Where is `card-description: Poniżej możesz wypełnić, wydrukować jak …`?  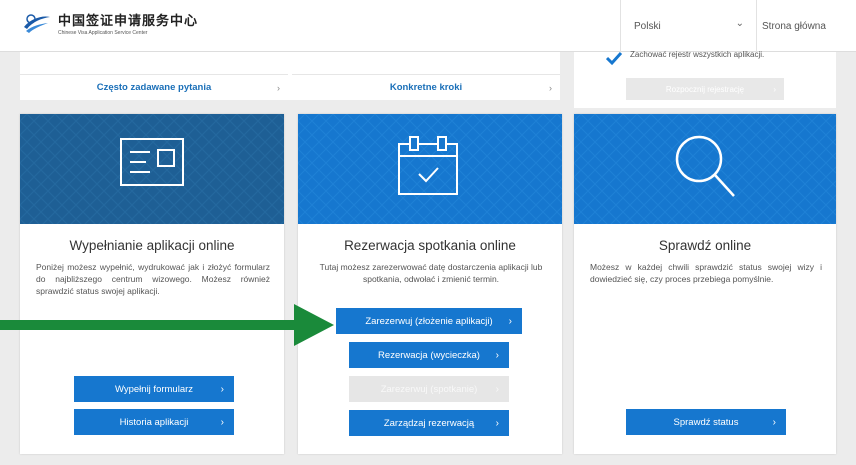 card-description: Poniżej możesz wypełnić, wydrukować jak … is located at coordinates (153, 279).